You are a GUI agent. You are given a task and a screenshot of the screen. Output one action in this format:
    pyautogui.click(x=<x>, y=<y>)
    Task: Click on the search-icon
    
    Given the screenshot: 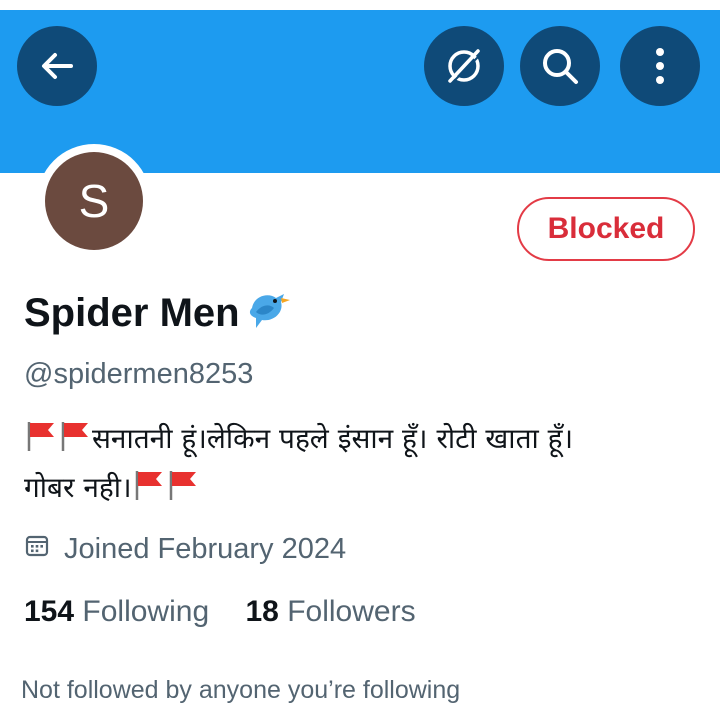 What is the action you would take?
    pyautogui.click(x=560, y=66)
    